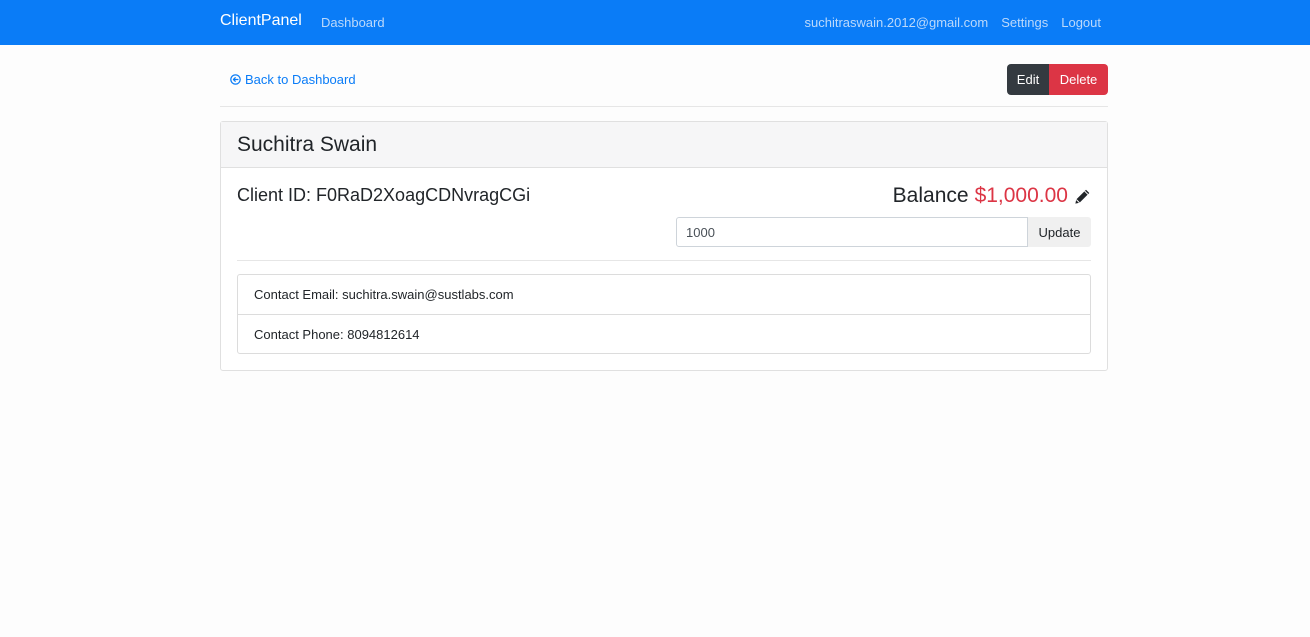 The width and height of the screenshot is (1310, 637). What do you see at coordinates (1078, 79) in the screenshot?
I see `delete-button: Delete` at bounding box center [1078, 79].